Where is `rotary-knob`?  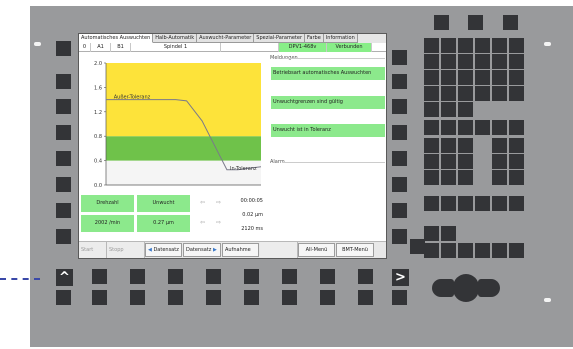
rotary-knob is located at coordinates (466, 288).